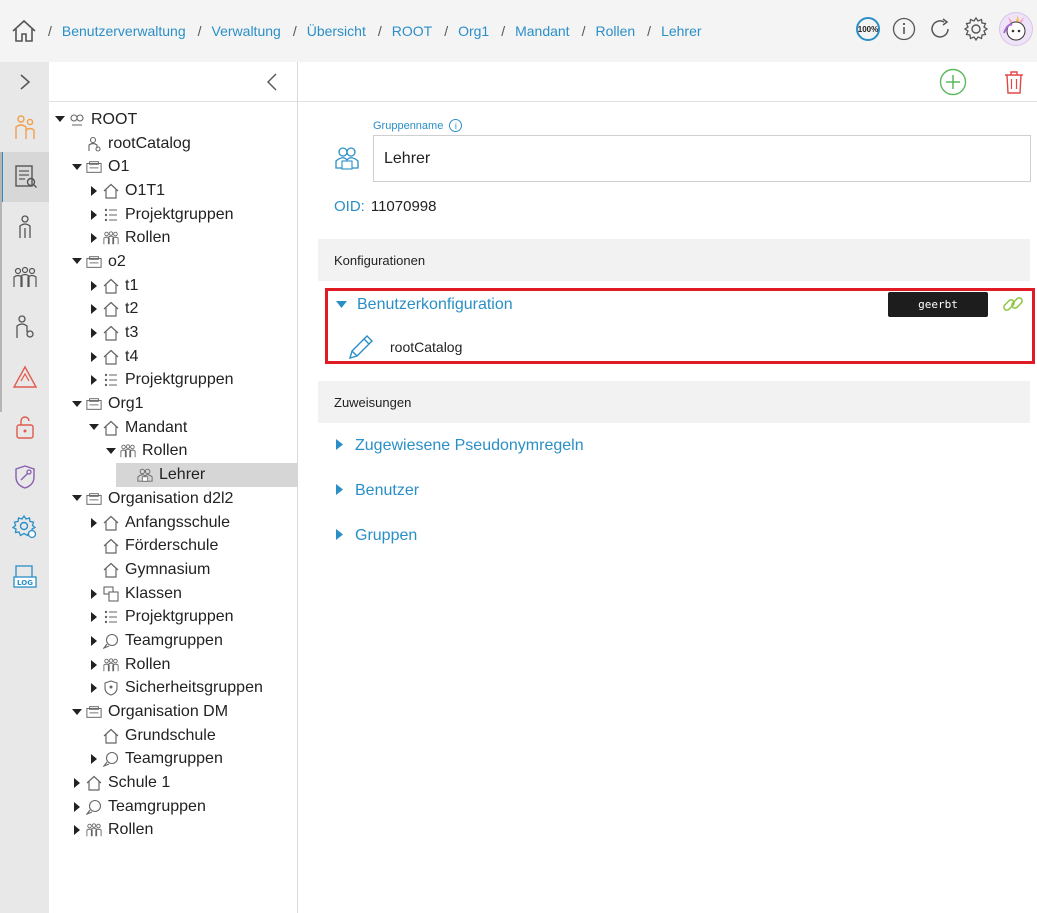 The height and width of the screenshot is (913, 1037). Describe the element at coordinates (173, 167) in the screenshot. I see `tree-node: O1` at that location.